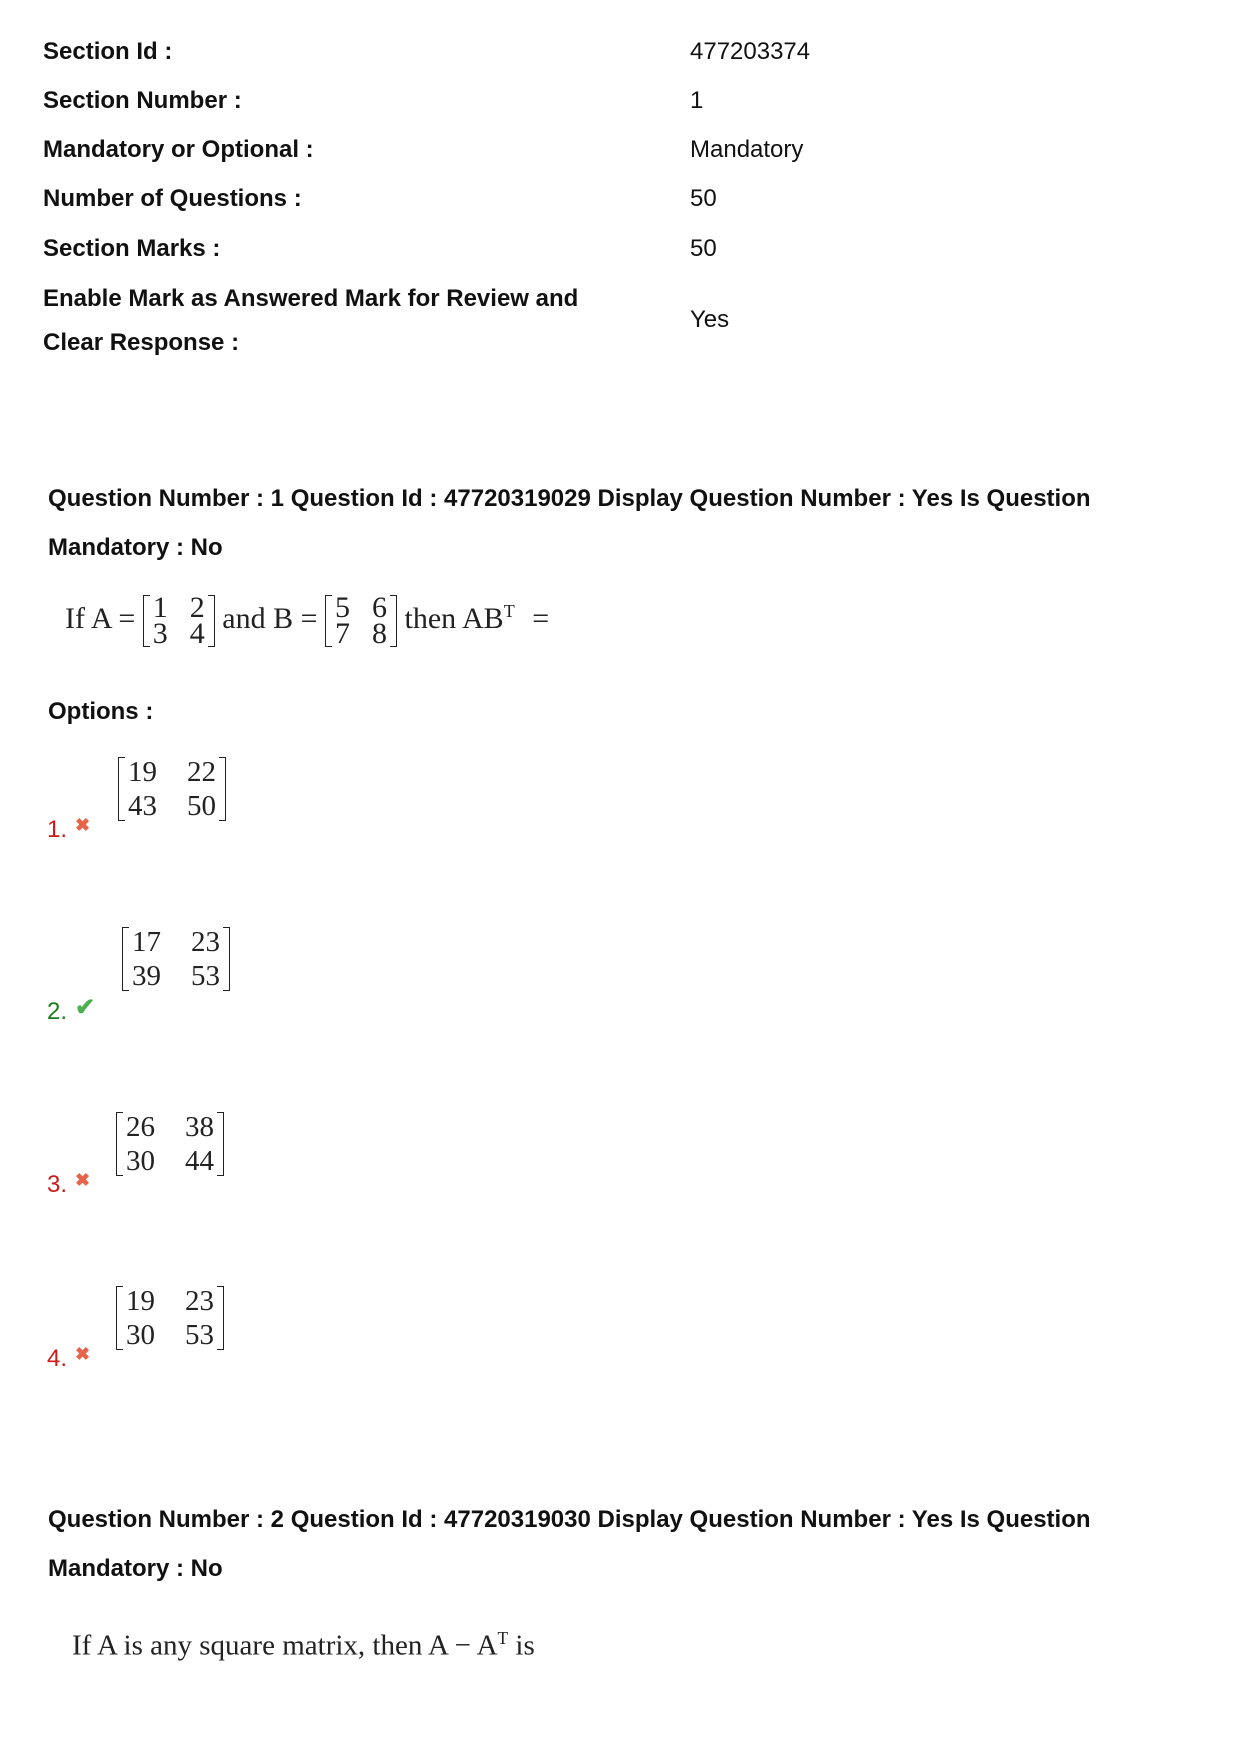  Describe the element at coordinates (750, 51) in the screenshot. I see `section-id-value: 477203374` at that location.